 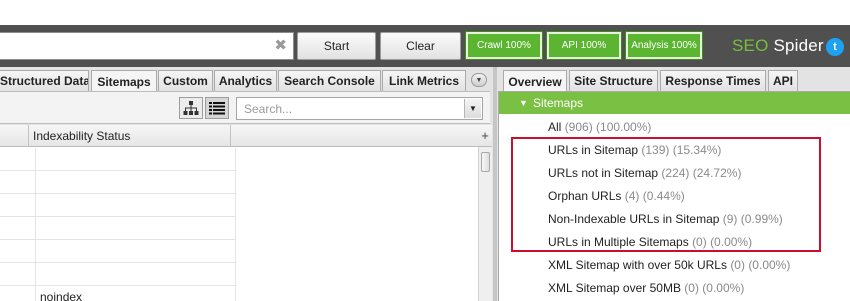 What do you see at coordinates (495, 184) in the screenshot?
I see `panel-splitter` at bounding box center [495, 184].